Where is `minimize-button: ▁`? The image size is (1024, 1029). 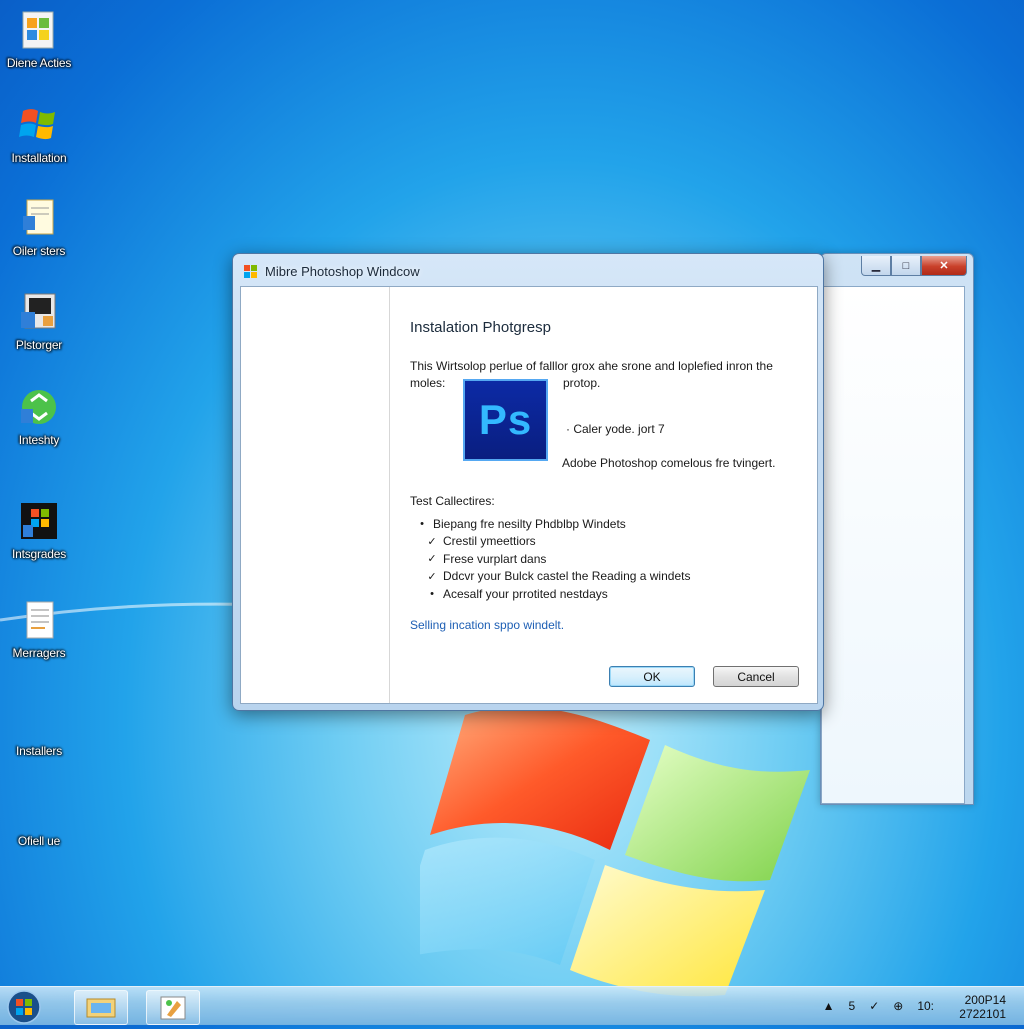 minimize-button: ▁ is located at coordinates (876, 266).